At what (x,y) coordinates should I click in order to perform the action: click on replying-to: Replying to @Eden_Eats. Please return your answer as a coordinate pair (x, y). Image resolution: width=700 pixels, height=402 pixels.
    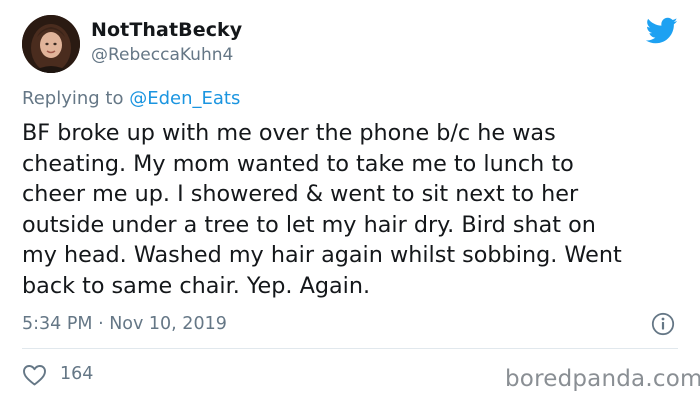
    Looking at the image, I should click on (131, 98).